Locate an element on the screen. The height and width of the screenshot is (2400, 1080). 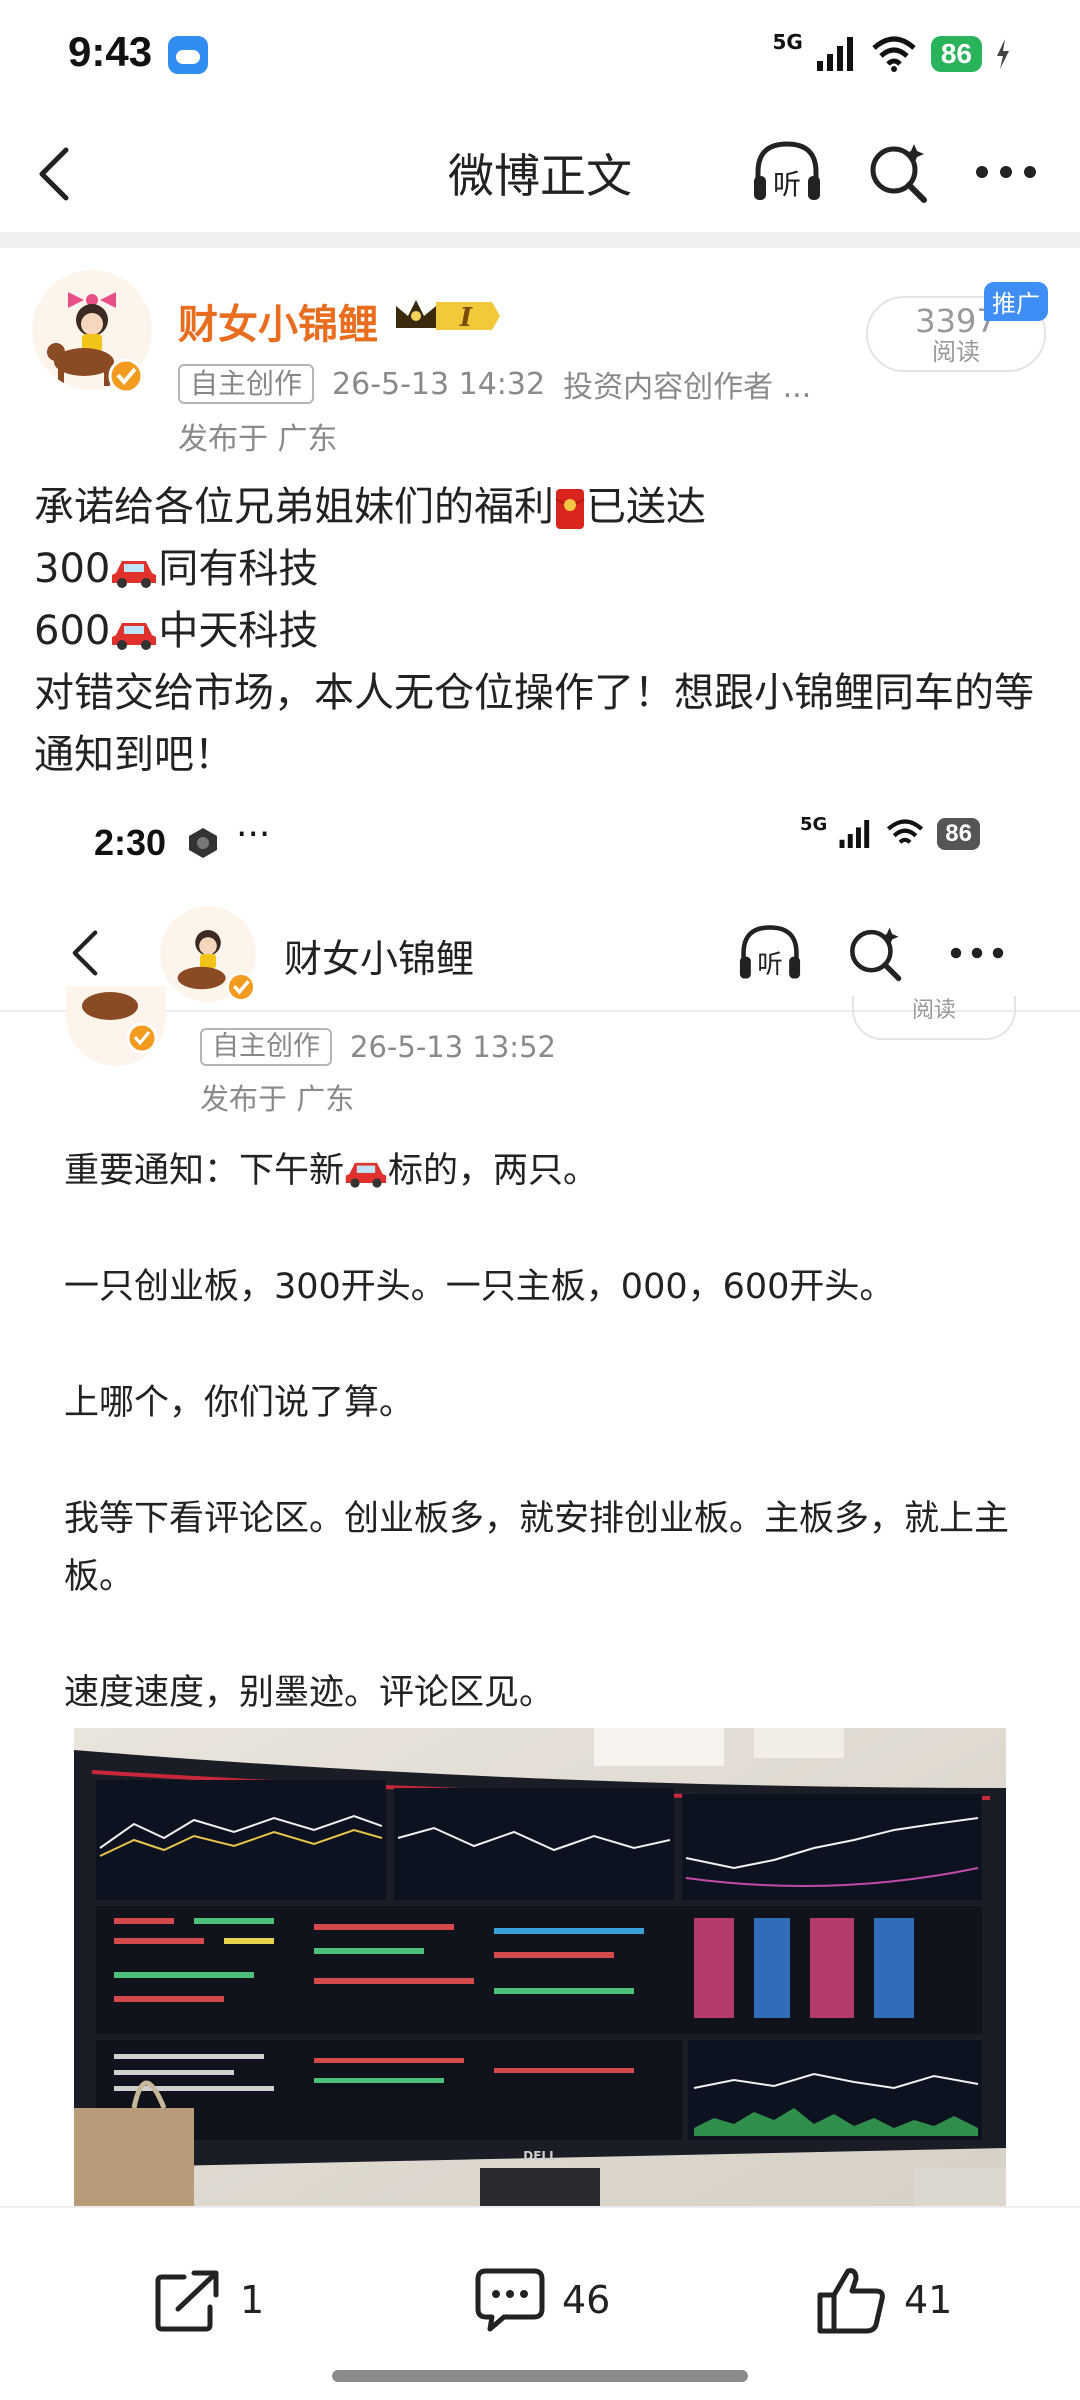
post-line-3-code: 600 is located at coordinates (72, 631).